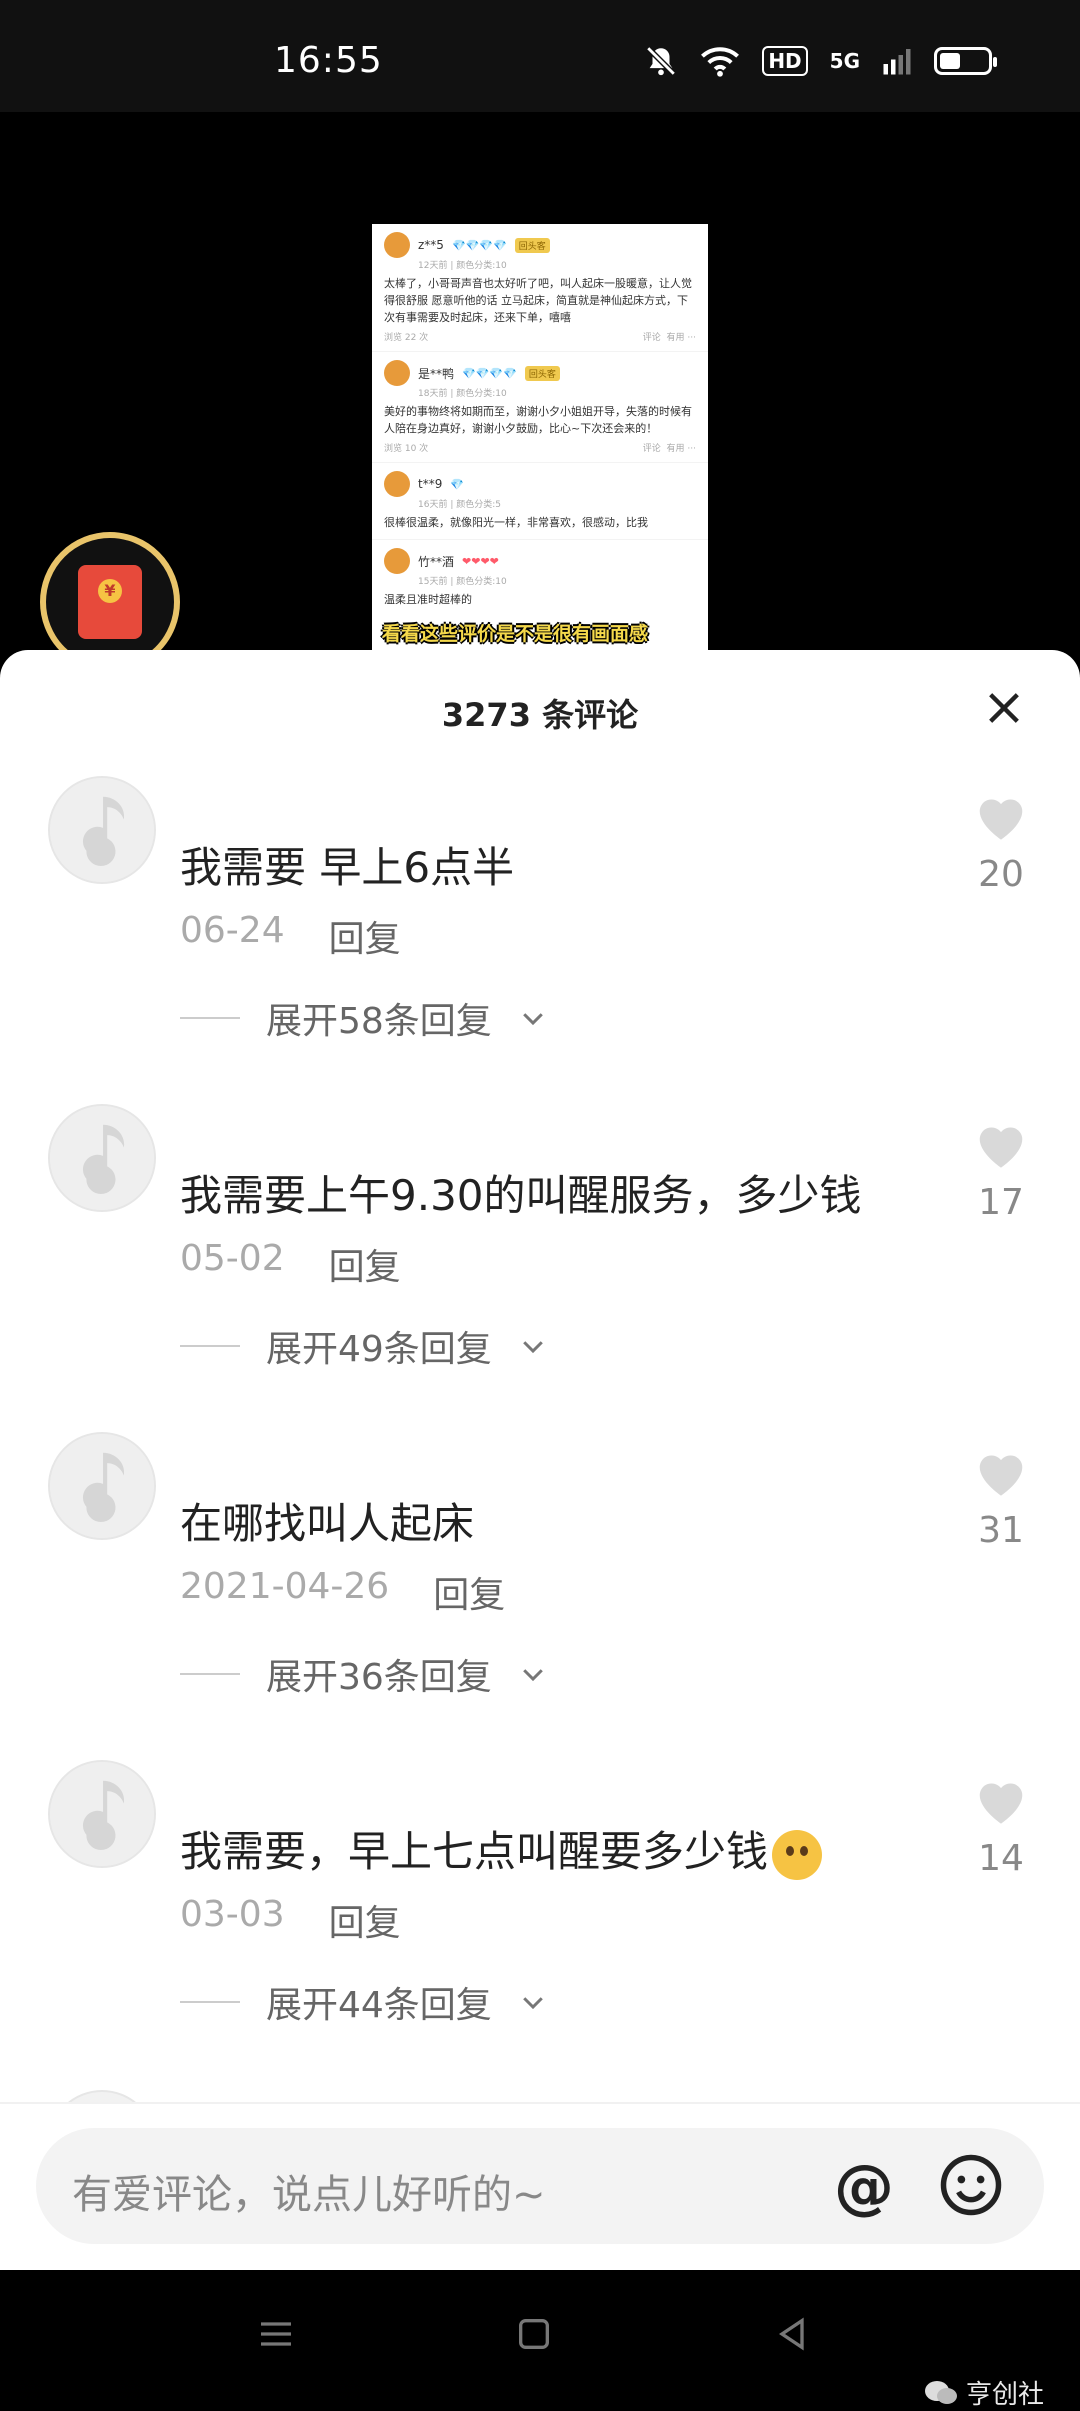 This screenshot has width=1080, height=2411. What do you see at coordinates (720, 62) in the screenshot?
I see `wifi-icon` at bounding box center [720, 62].